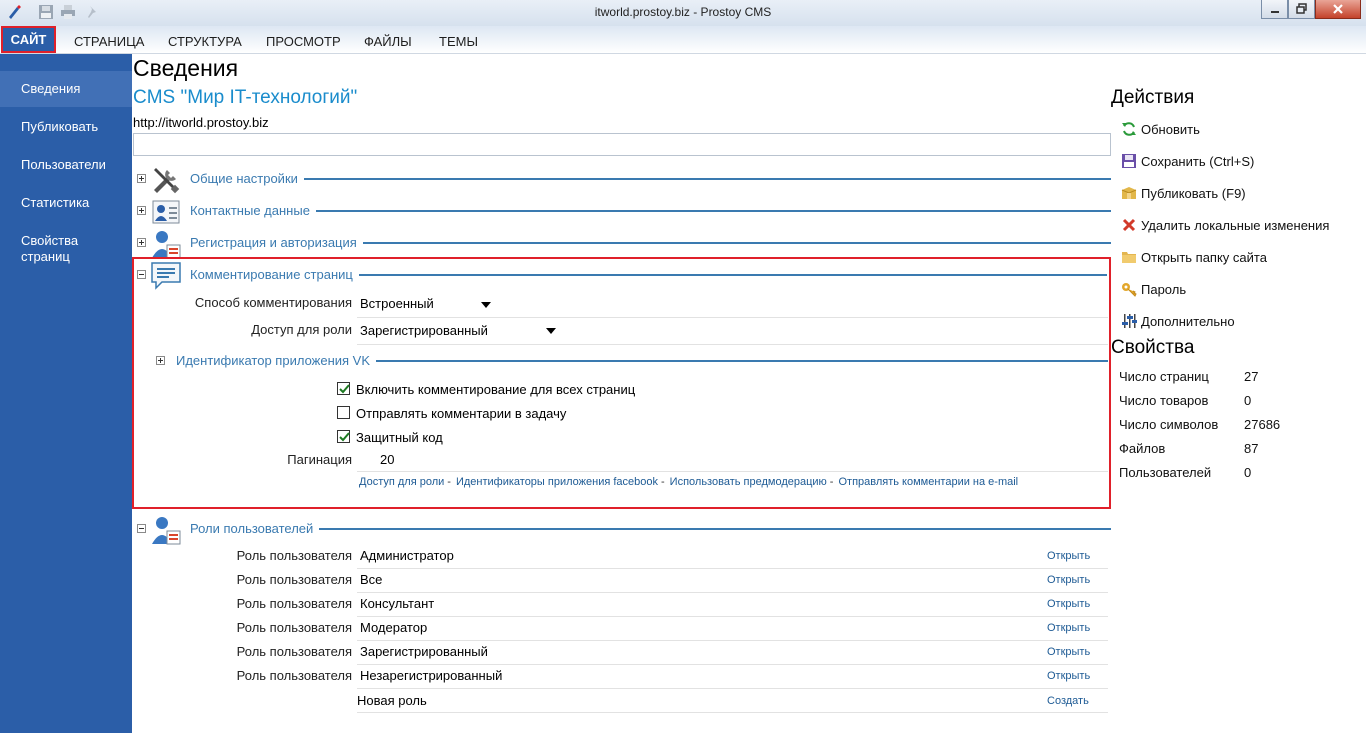  I want to click on menu-page: СТРАНИЦА, so click(109, 41).